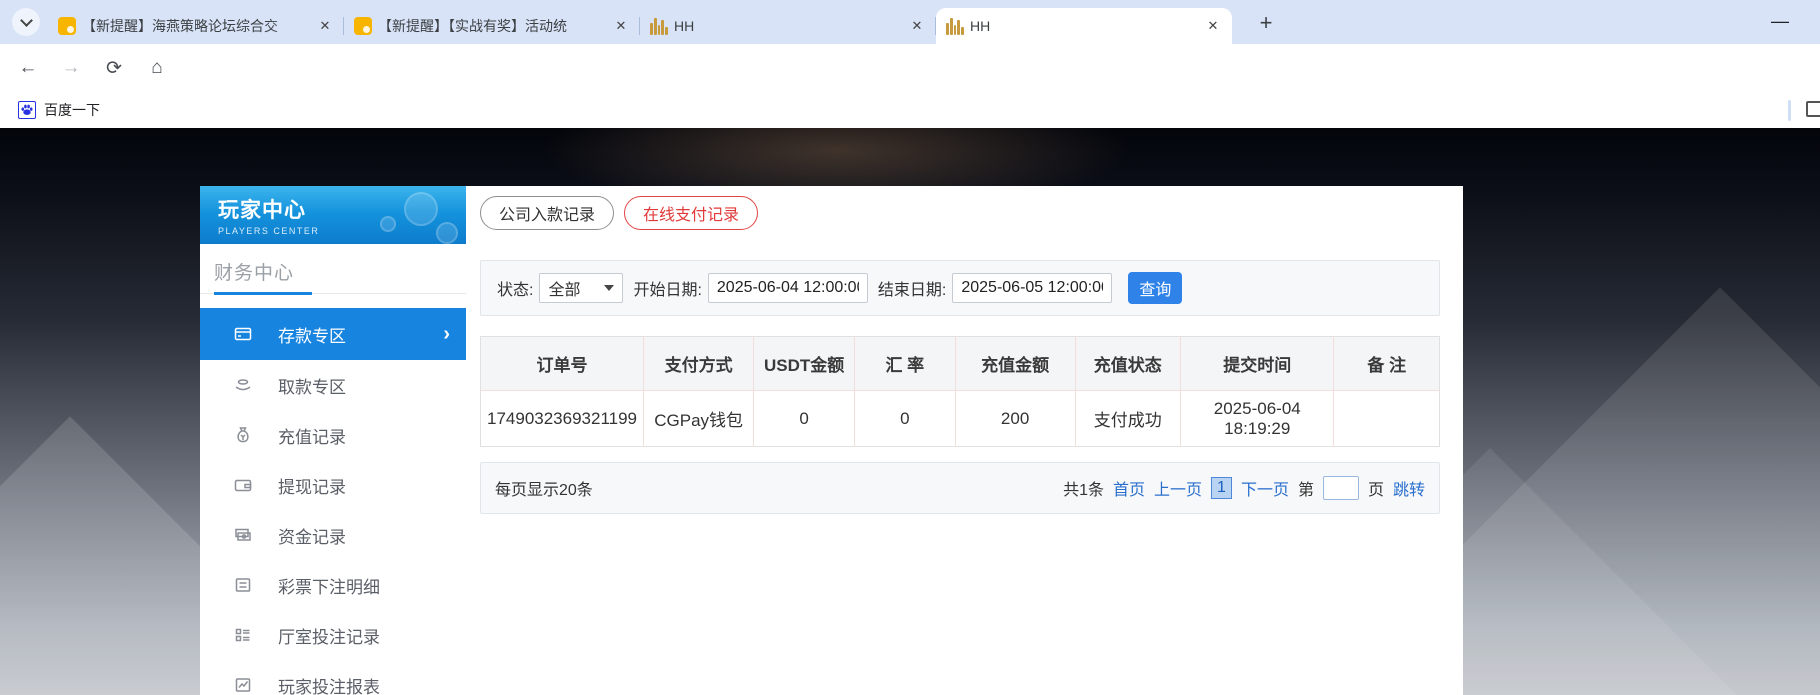  I want to click on browser-tab-2: 【新提醒】【实战有奖】活动统 ✕, so click(492, 26).